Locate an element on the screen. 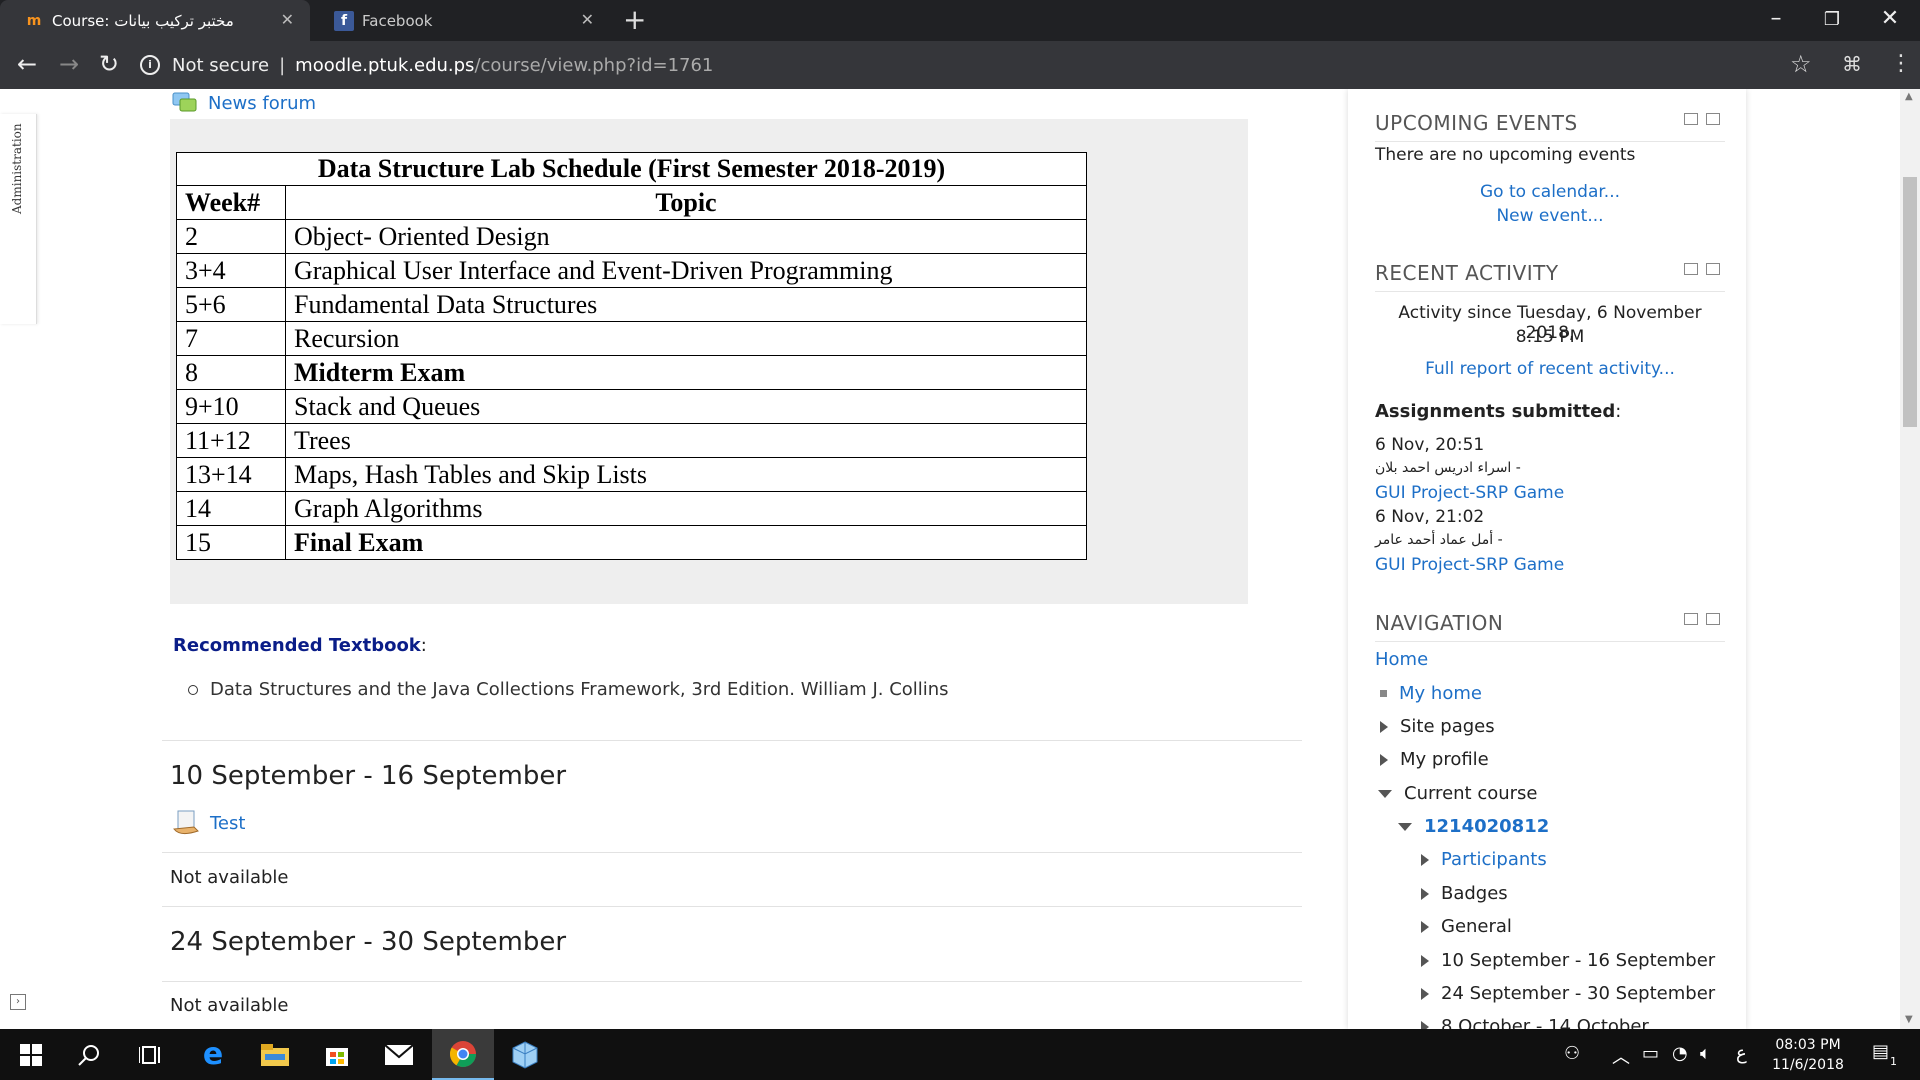 The image size is (1920, 1080). nav-current-course-label: Current course is located at coordinates (1471, 793).